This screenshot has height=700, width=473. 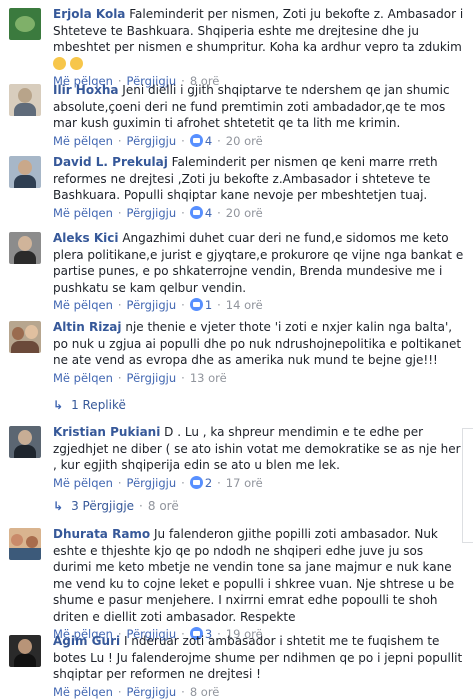 I want to click on replies-count: 1 Replikë, so click(x=98, y=405).